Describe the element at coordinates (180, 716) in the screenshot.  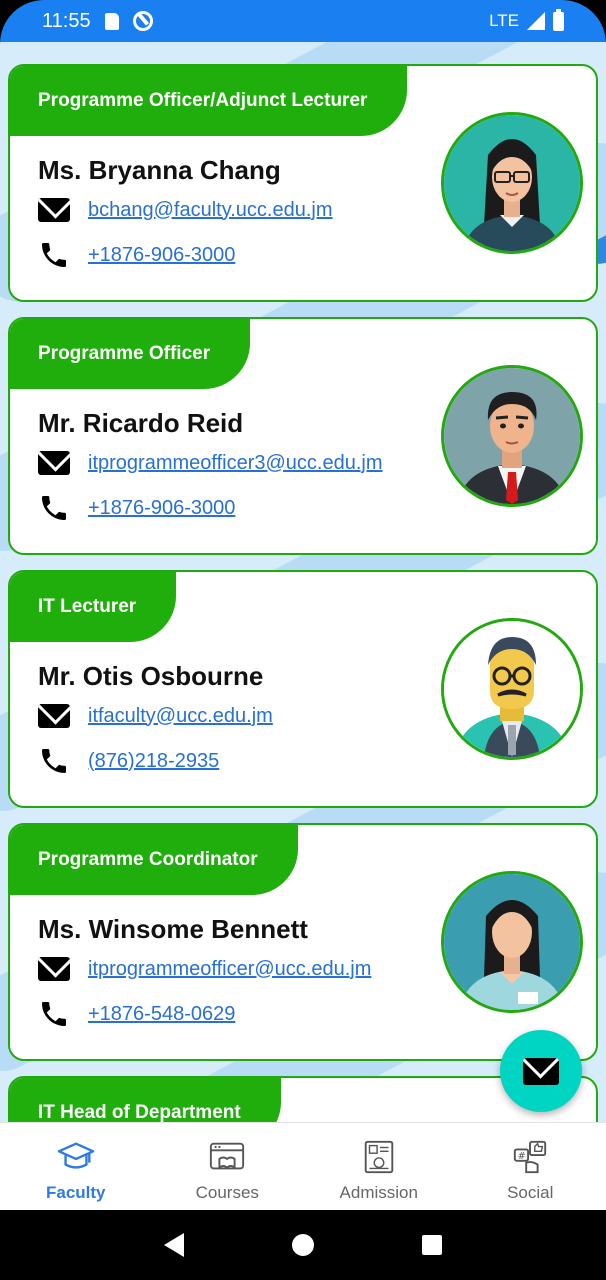
I see `email-link: itfaculty@ucc.edu.jm` at that location.